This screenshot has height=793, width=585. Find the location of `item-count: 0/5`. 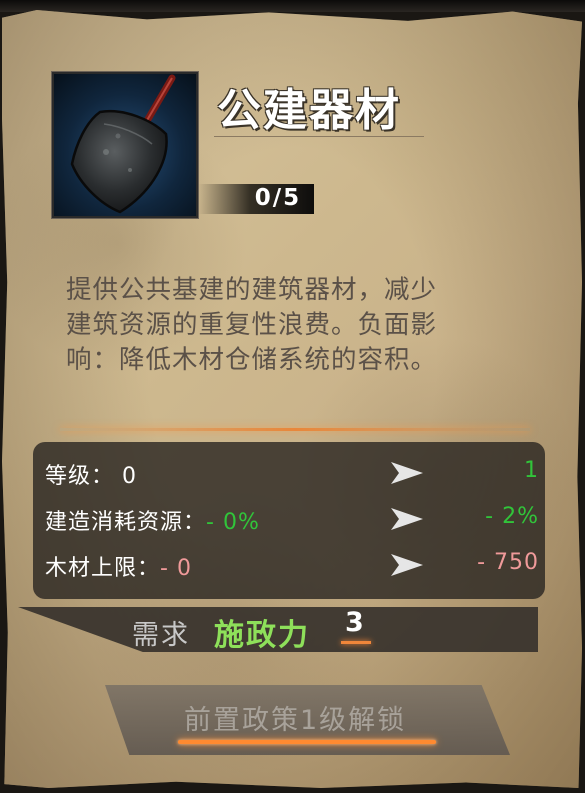

item-count: 0/5 is located at coordinates (278, 198).